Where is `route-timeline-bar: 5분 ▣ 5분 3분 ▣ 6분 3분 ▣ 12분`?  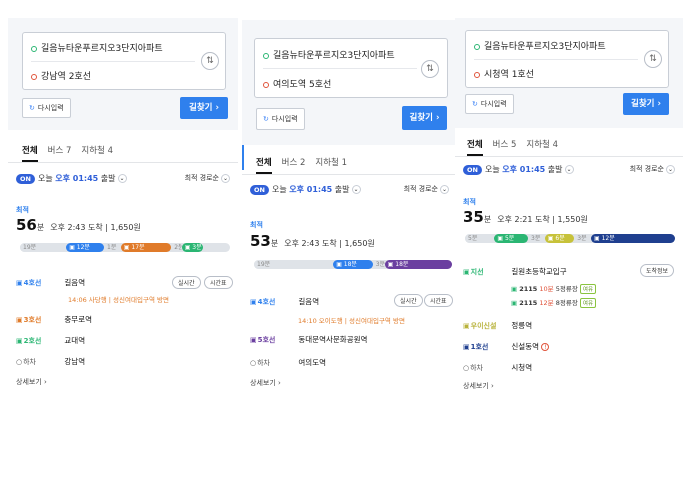 route-timeline-bar: 5분 ▣ 5분 3분 ▣ 6분 3분 ▣ 12분 is located at coordinates (570, 238).